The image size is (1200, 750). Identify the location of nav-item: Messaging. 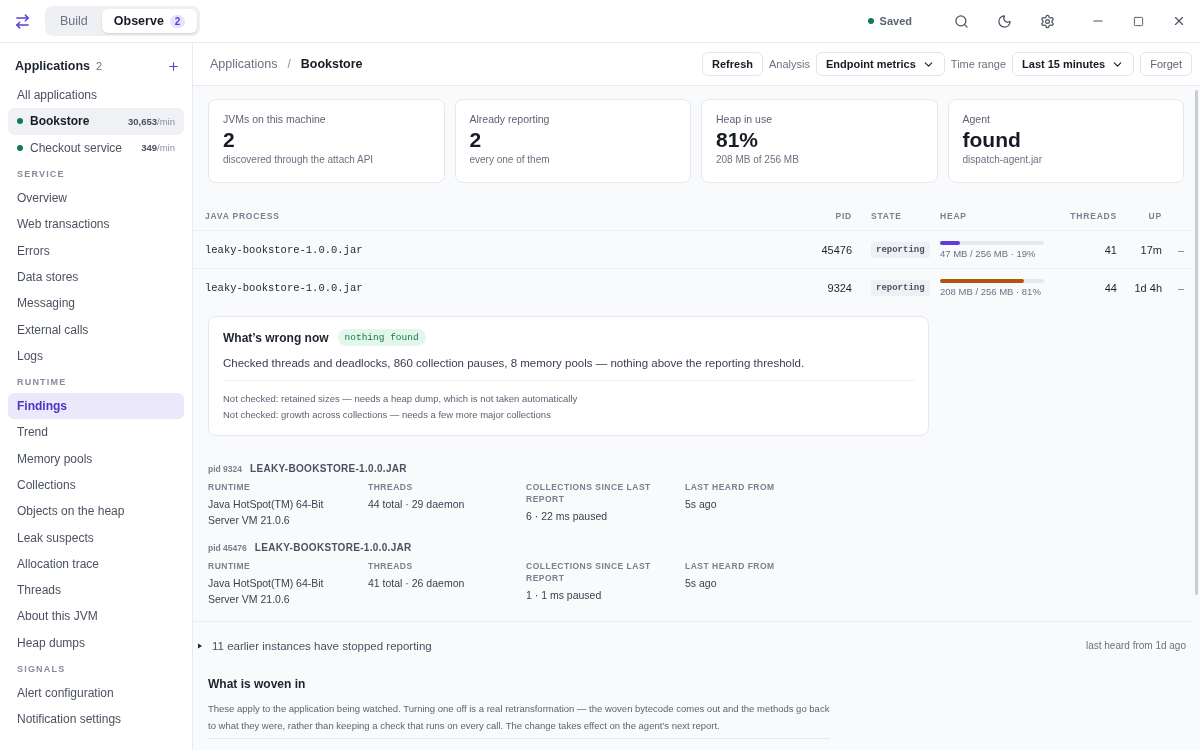
(96, 303).